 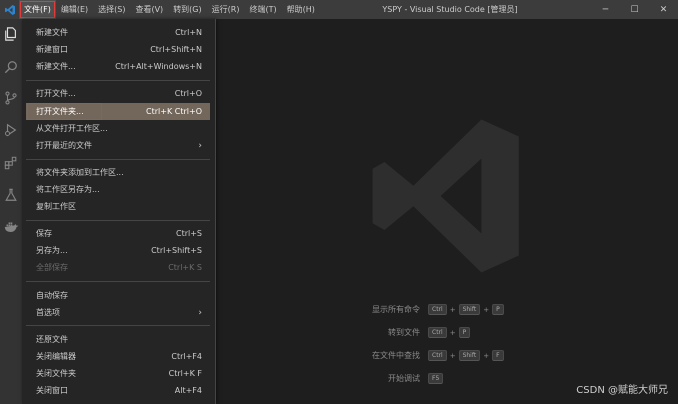 I want to click on docker-icon, so click(x=11, y=227).